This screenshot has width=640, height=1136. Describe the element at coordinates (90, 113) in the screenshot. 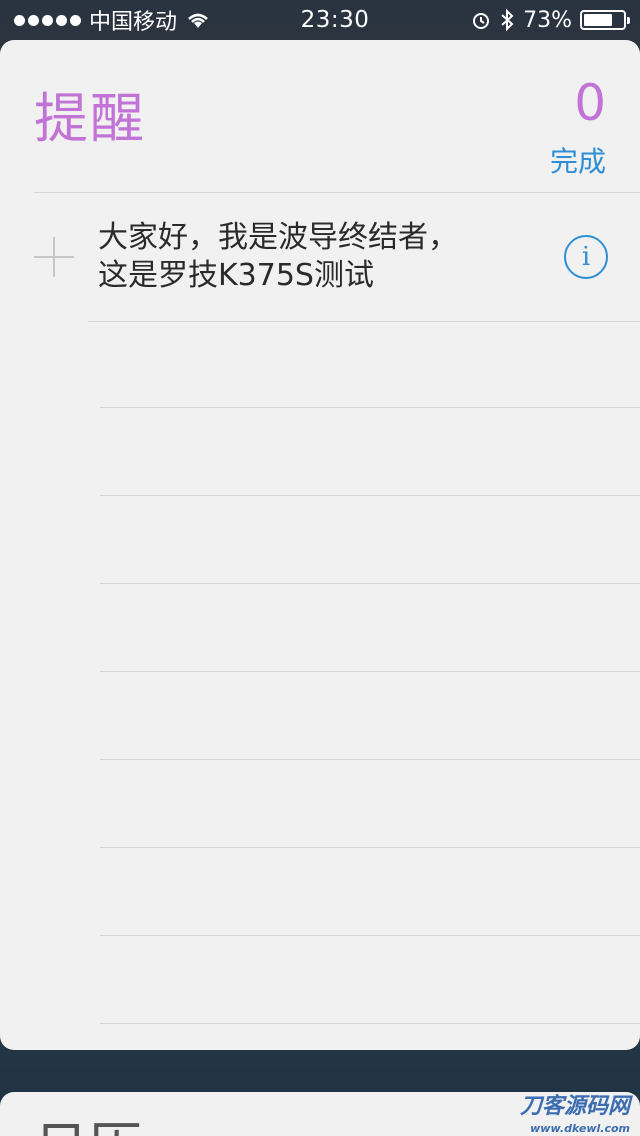

I see `widget-title: 提醒` at that location.